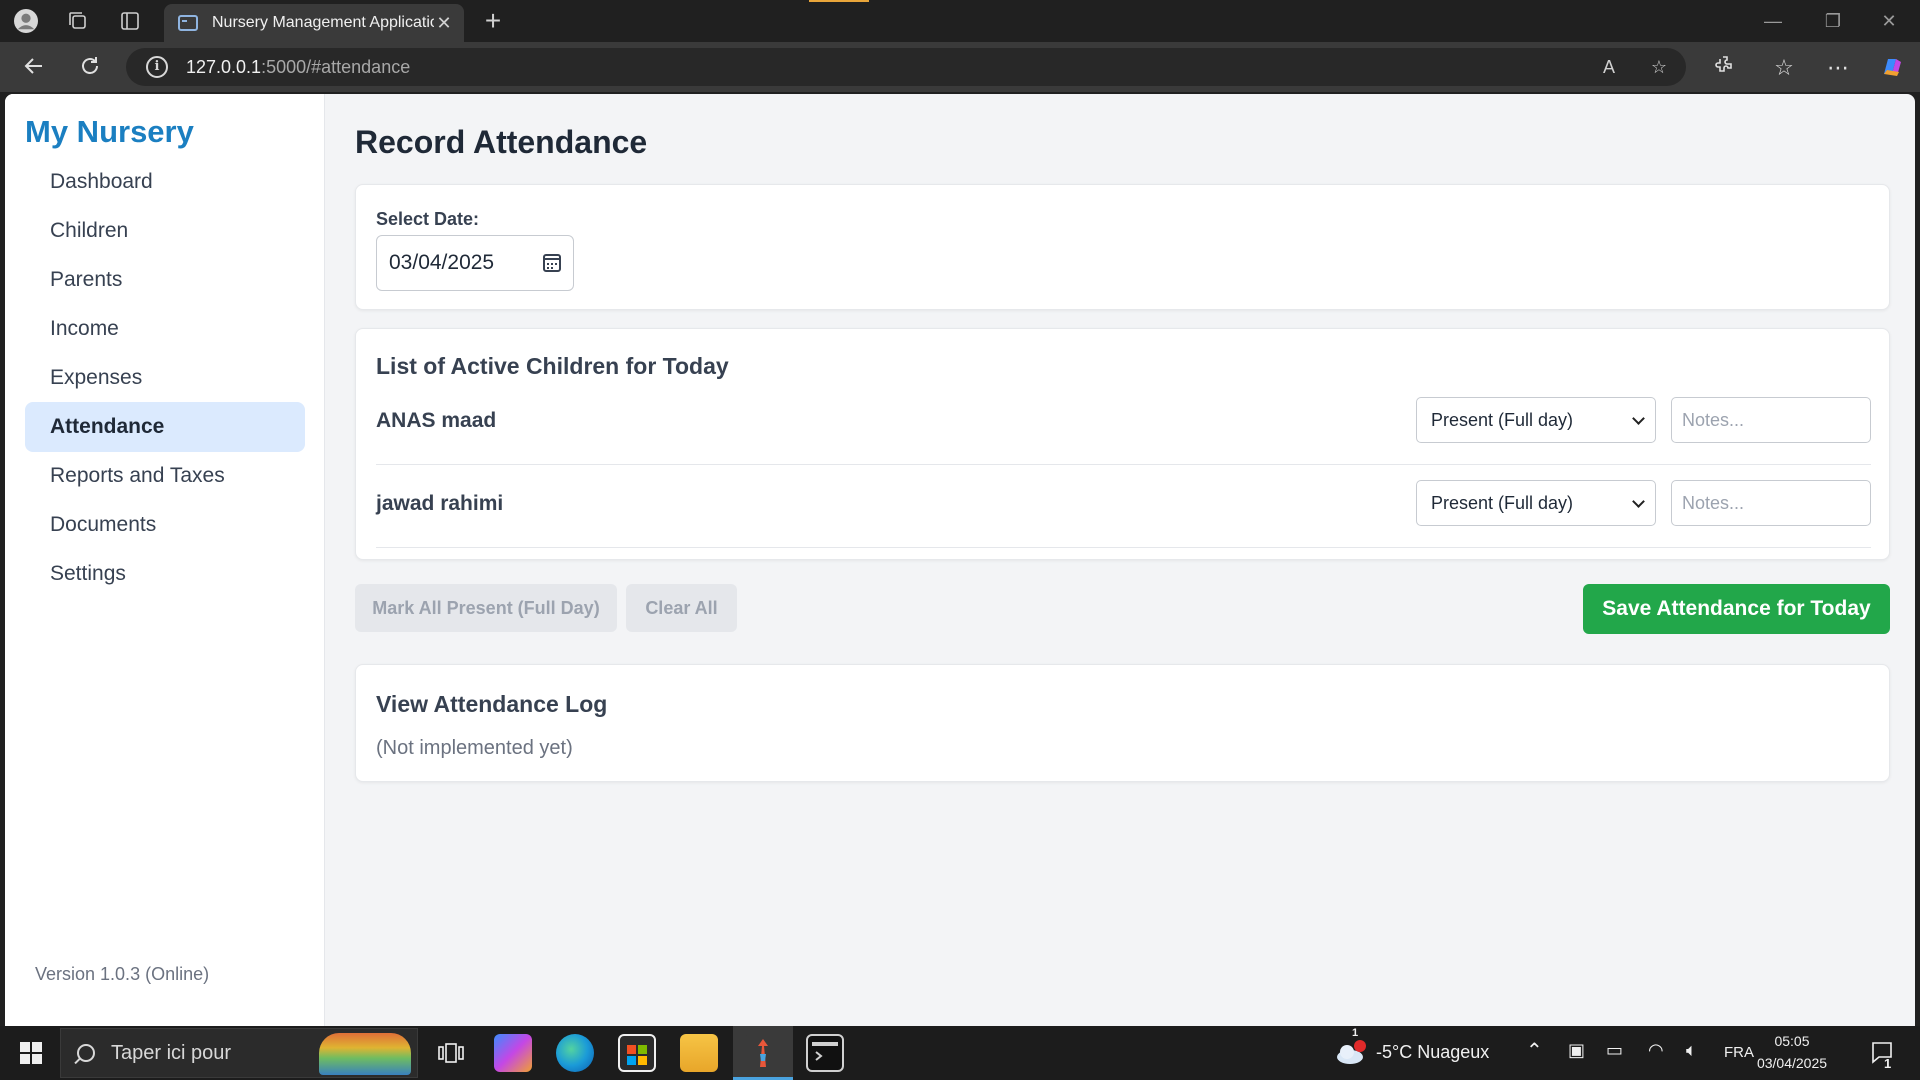 This screenshot has height=1080, width=1920. I want to click on sidebar-item-documents: Documents, so click(165, 525).